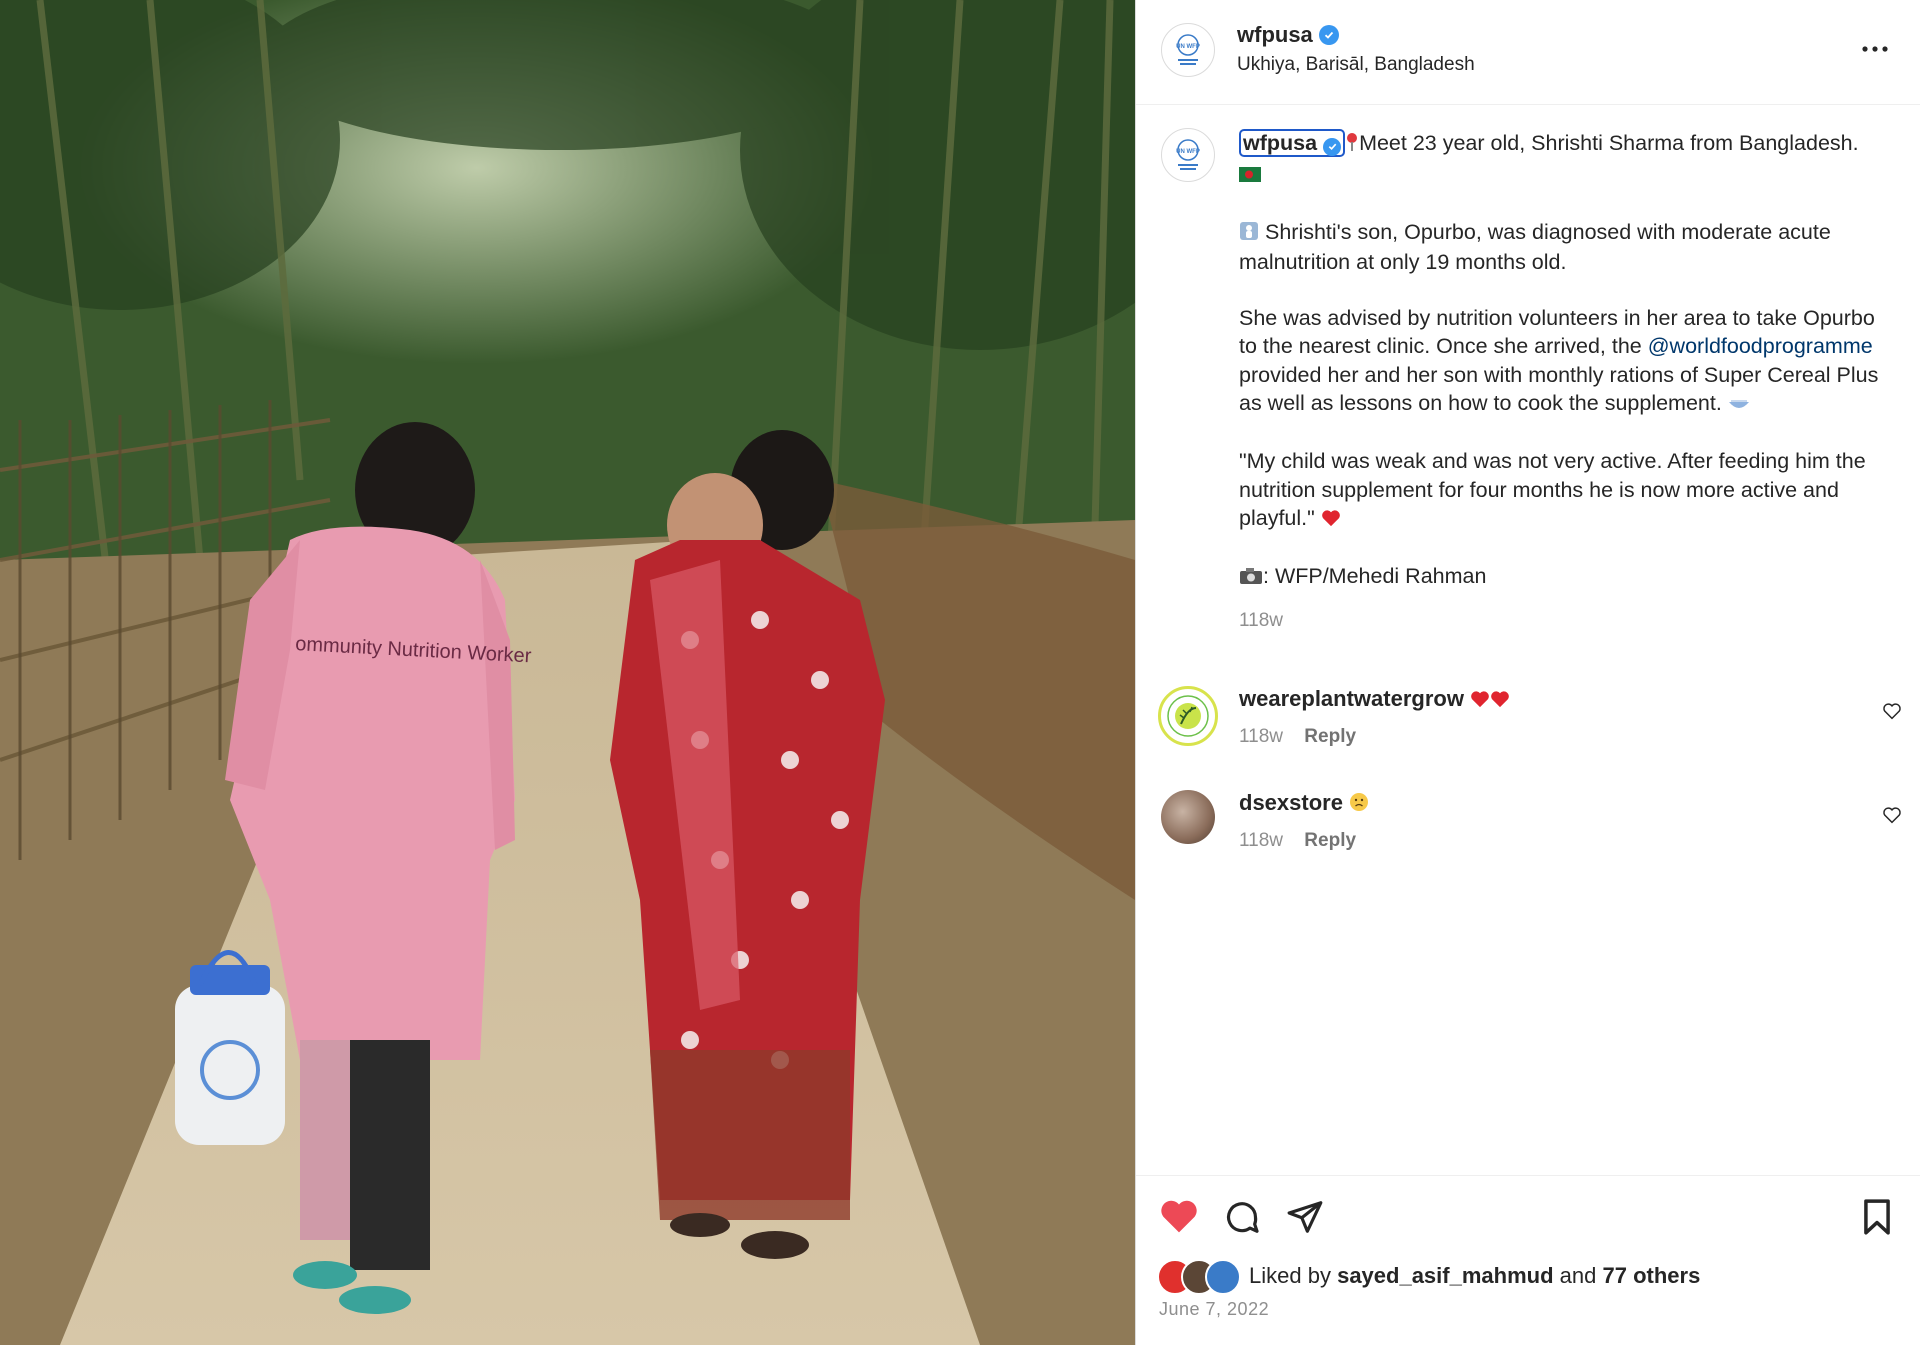 The width and height of the screenshot is (1920, 1346). I want to click on likes-prefix: Liked by, so click(1290, 1275).